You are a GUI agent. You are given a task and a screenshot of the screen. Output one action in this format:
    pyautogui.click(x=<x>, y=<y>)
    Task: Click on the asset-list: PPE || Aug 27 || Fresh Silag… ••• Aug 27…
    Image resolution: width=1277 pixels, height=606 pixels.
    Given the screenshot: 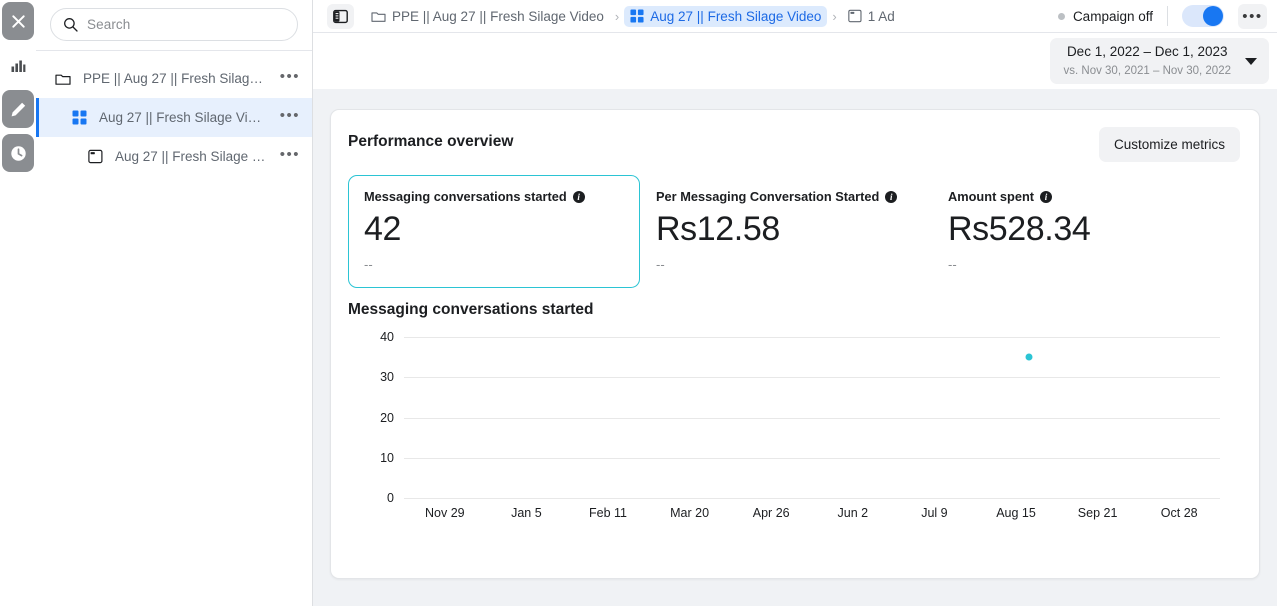 What is the action you would take?
    pyautogui.click(x=174, y=113)
    